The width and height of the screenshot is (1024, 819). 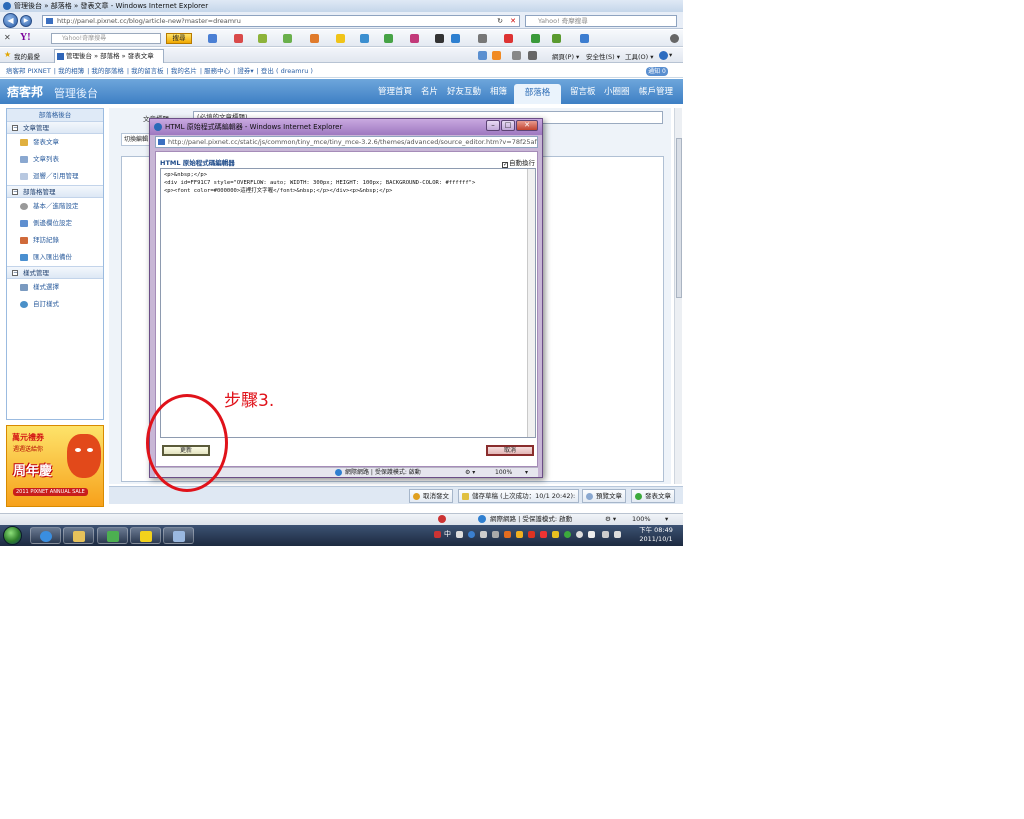 I want to click on network-icon, so click(x=605, y=534).